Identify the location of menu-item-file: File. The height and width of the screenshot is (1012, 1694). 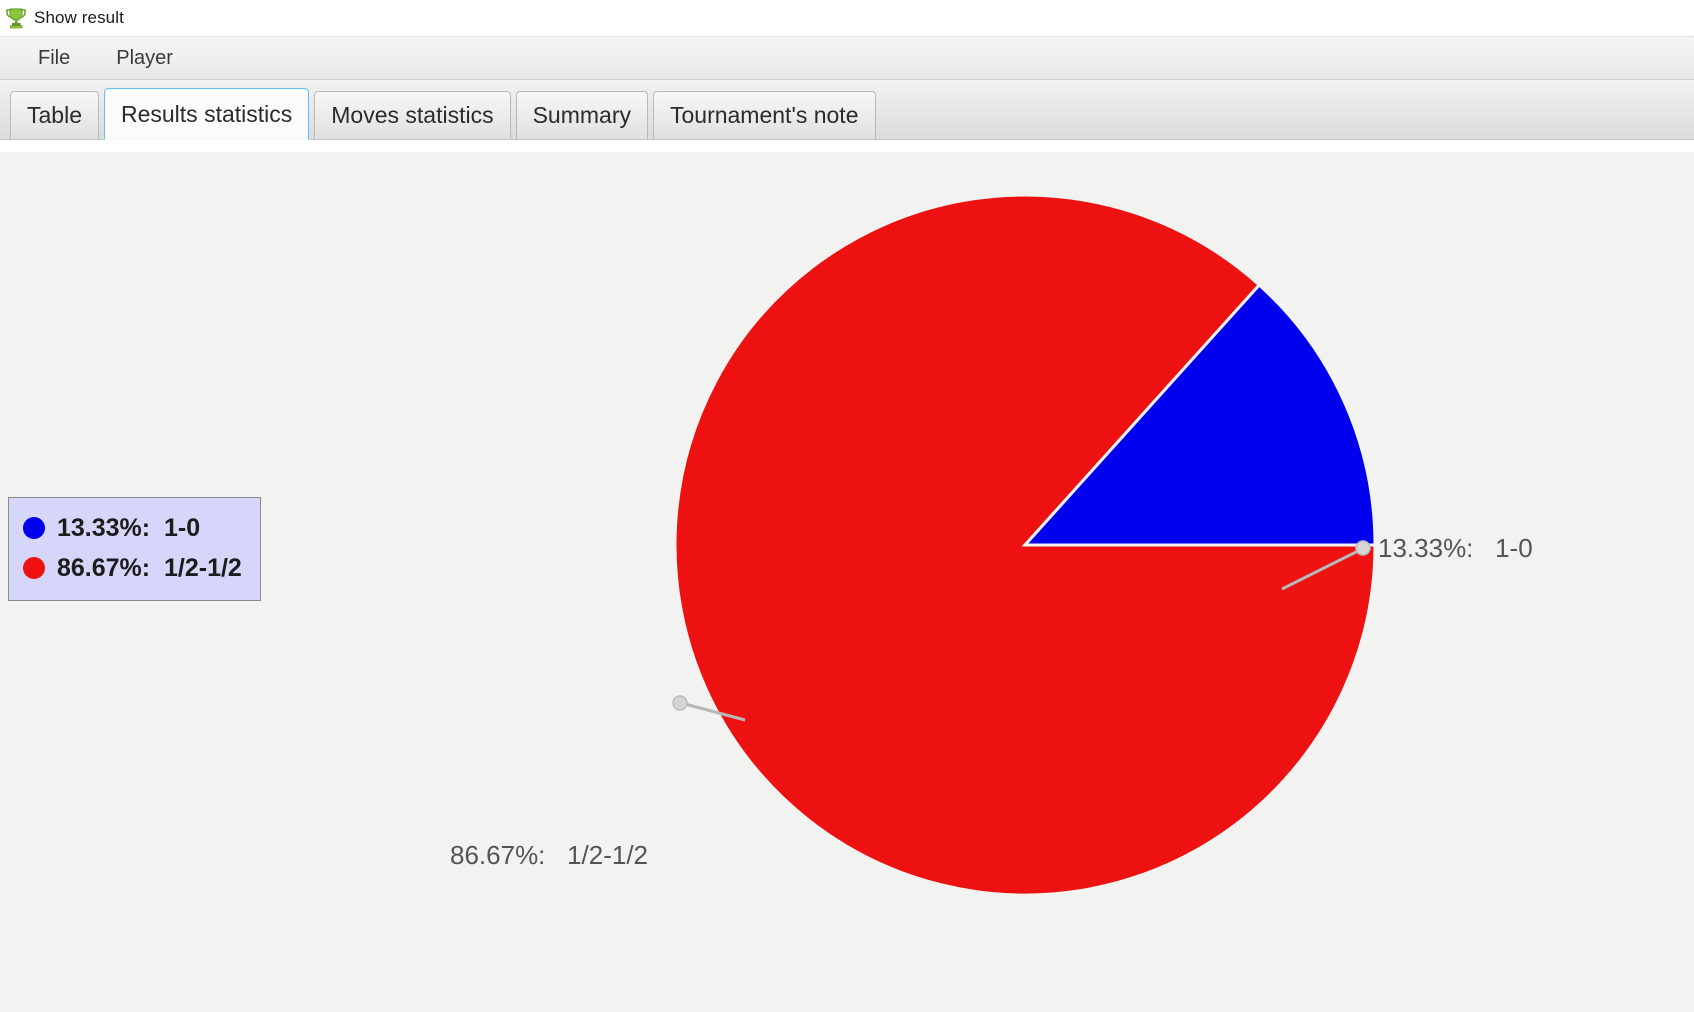
(54, 58).